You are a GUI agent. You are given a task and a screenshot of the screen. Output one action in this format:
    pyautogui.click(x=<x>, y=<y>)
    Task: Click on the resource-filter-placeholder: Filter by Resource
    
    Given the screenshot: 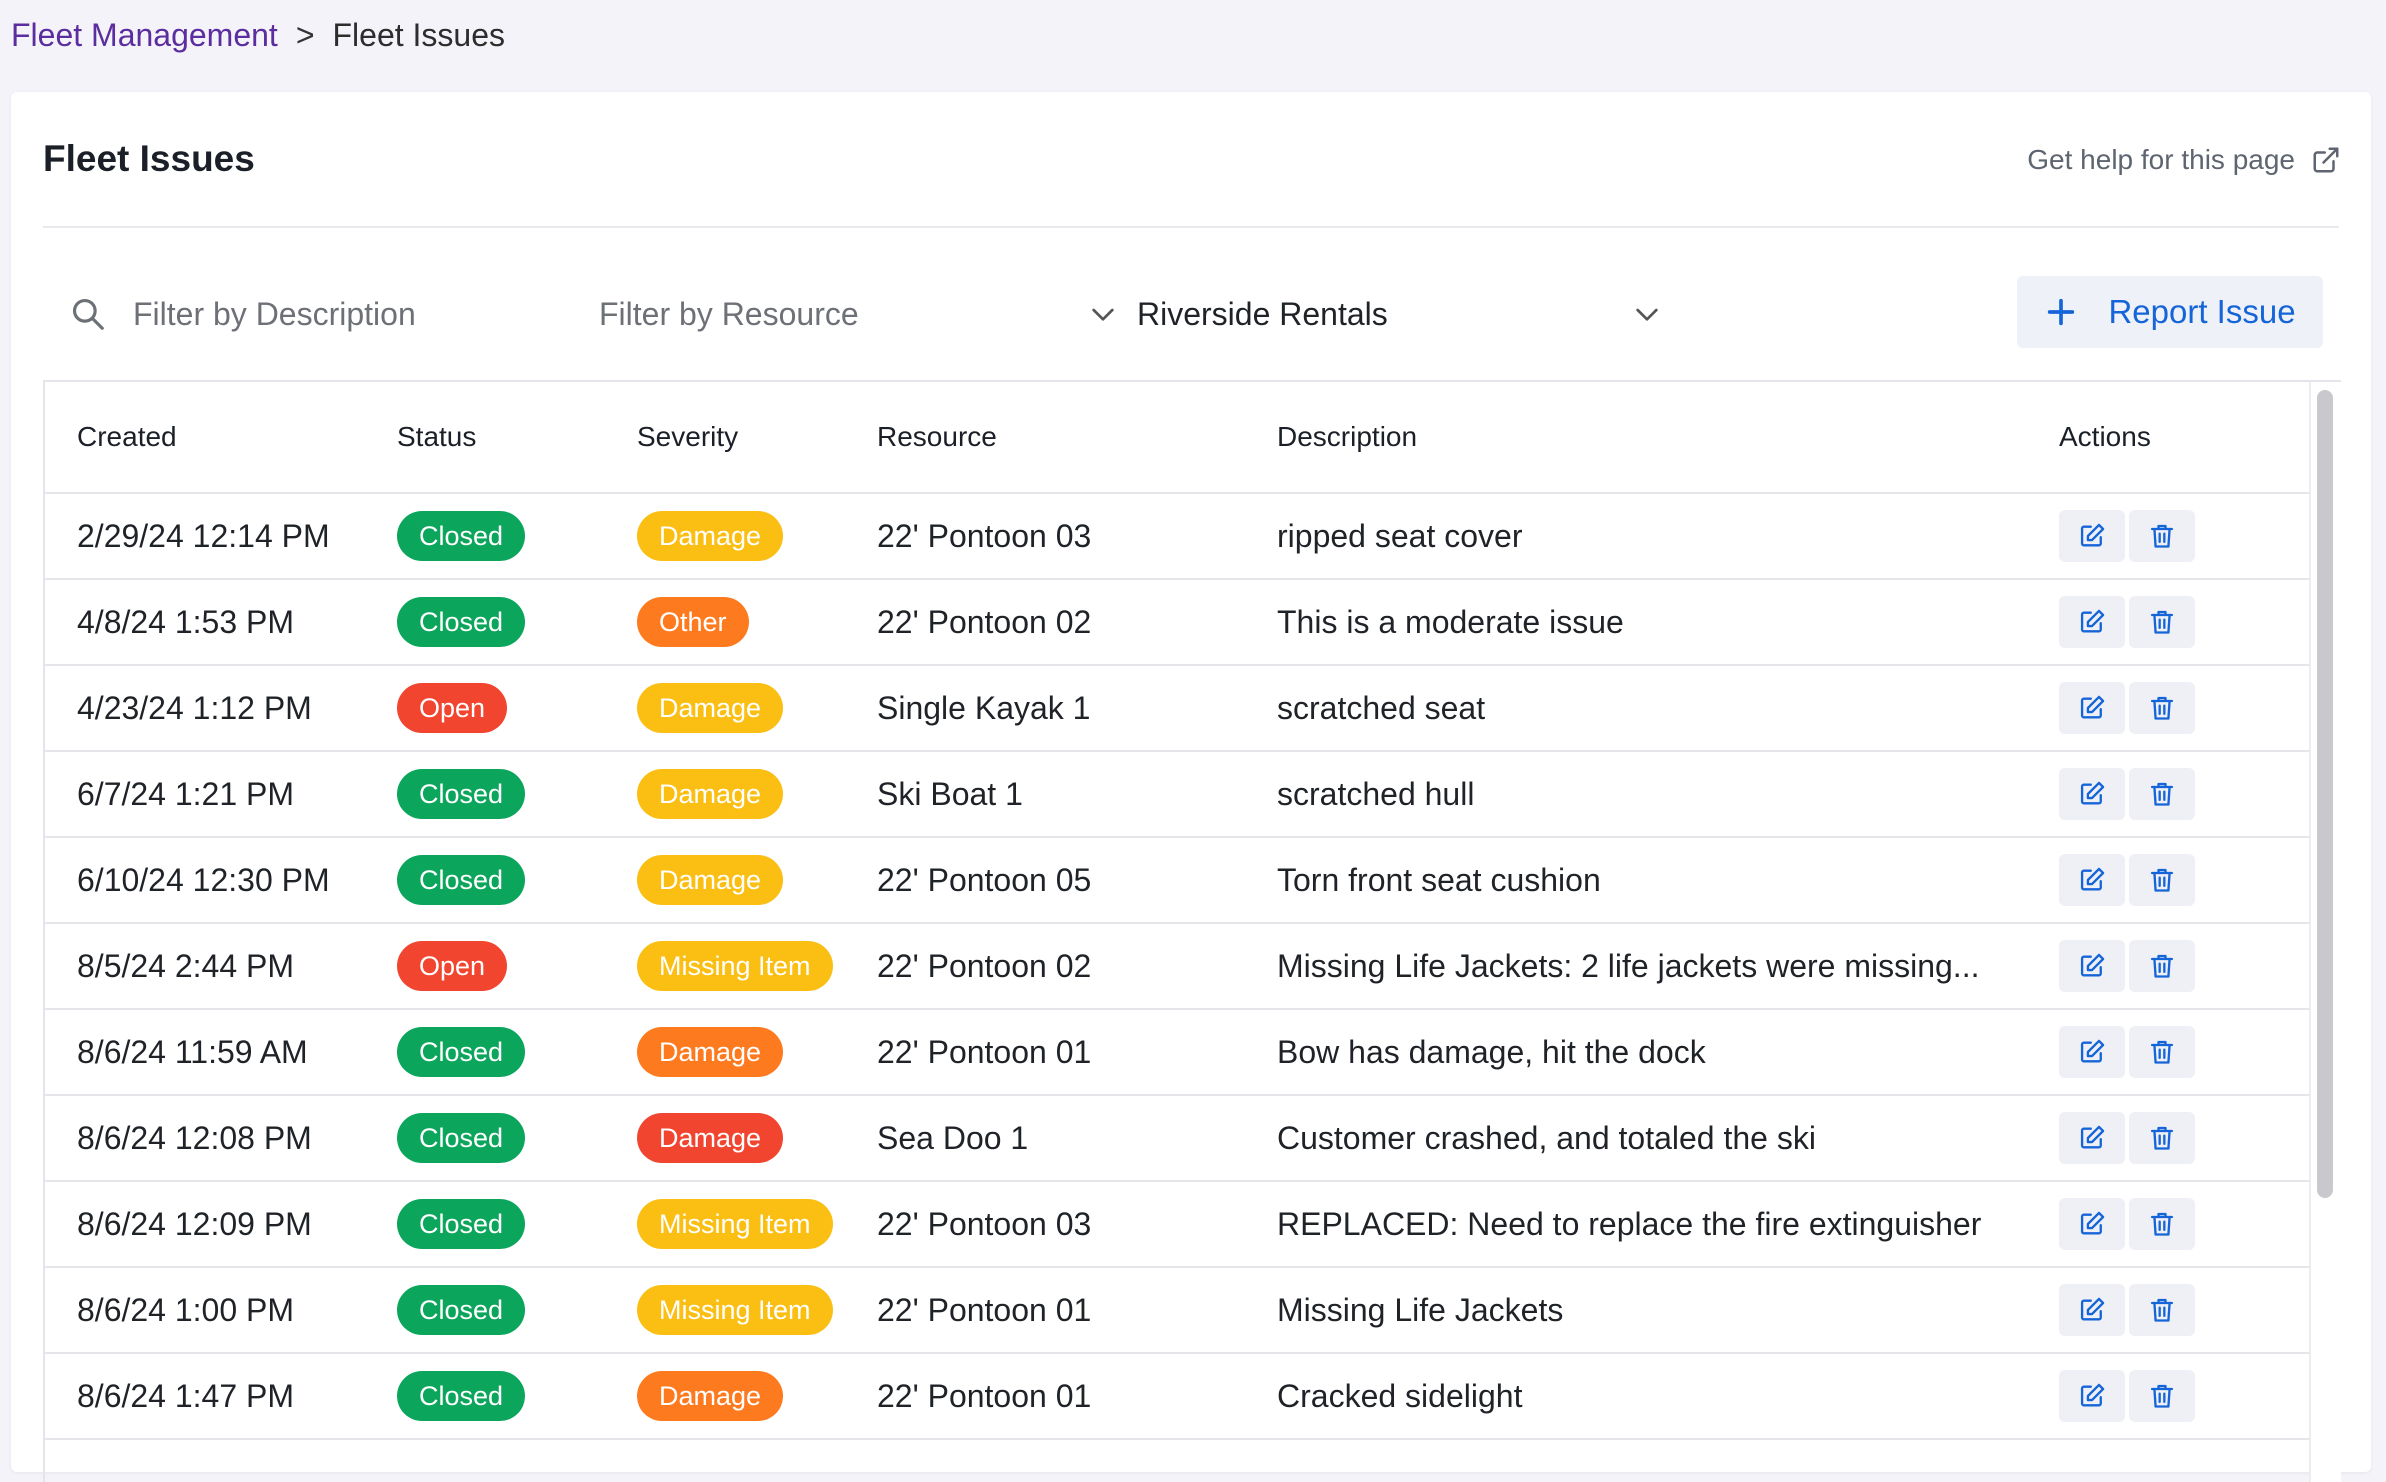 What is the action you would take?
    pyautogui.click(x=729, y=313)
    